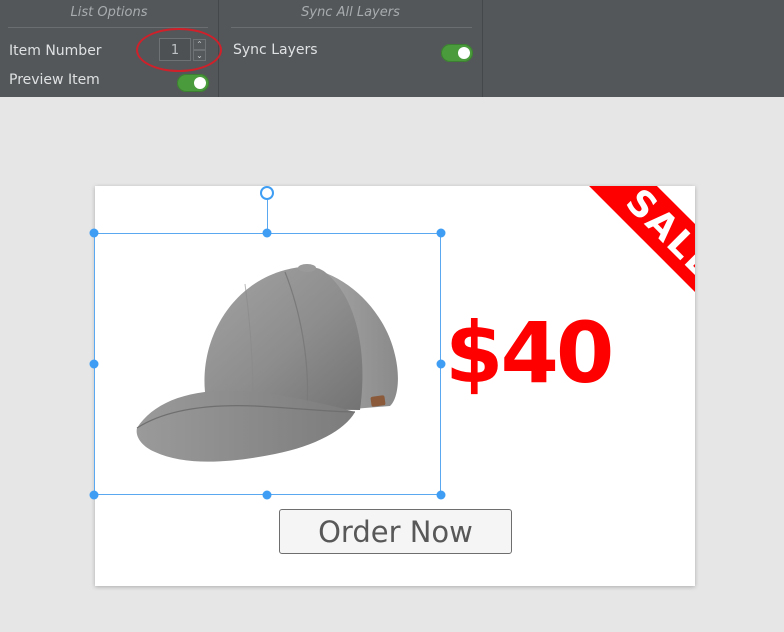 Image resolution: width=784 pixels, height=632 pixels. What do you see at coordinates (441, 364) in the screenshot?
I see `resize-handle-right` at bounding box center [441, 364].